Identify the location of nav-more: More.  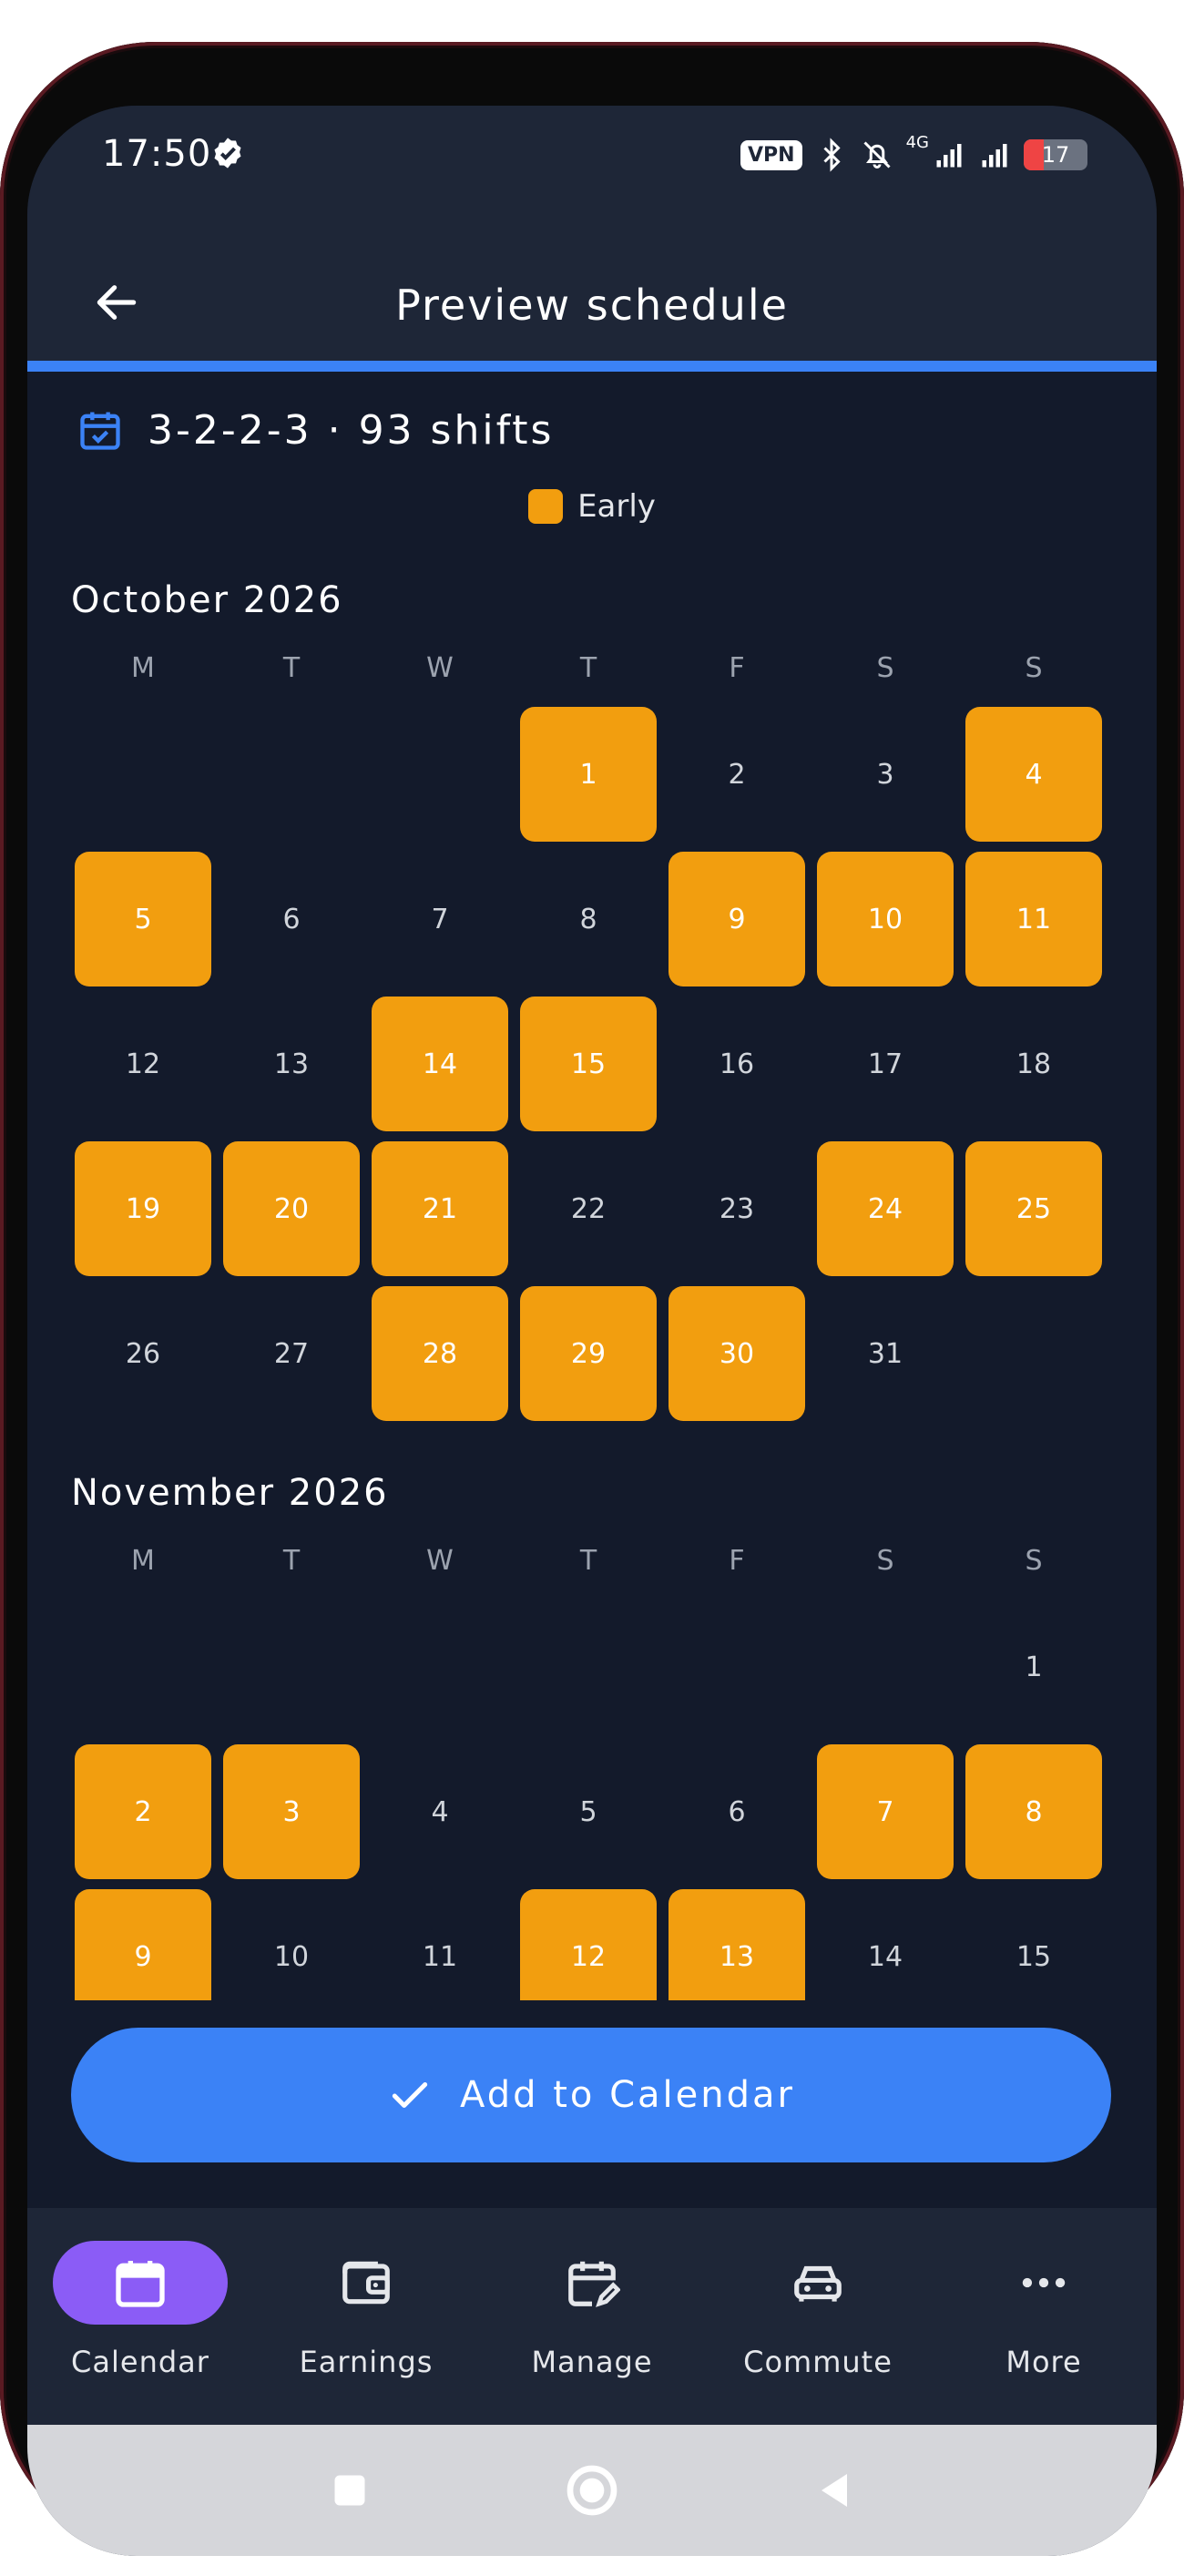
(1044, 2323).